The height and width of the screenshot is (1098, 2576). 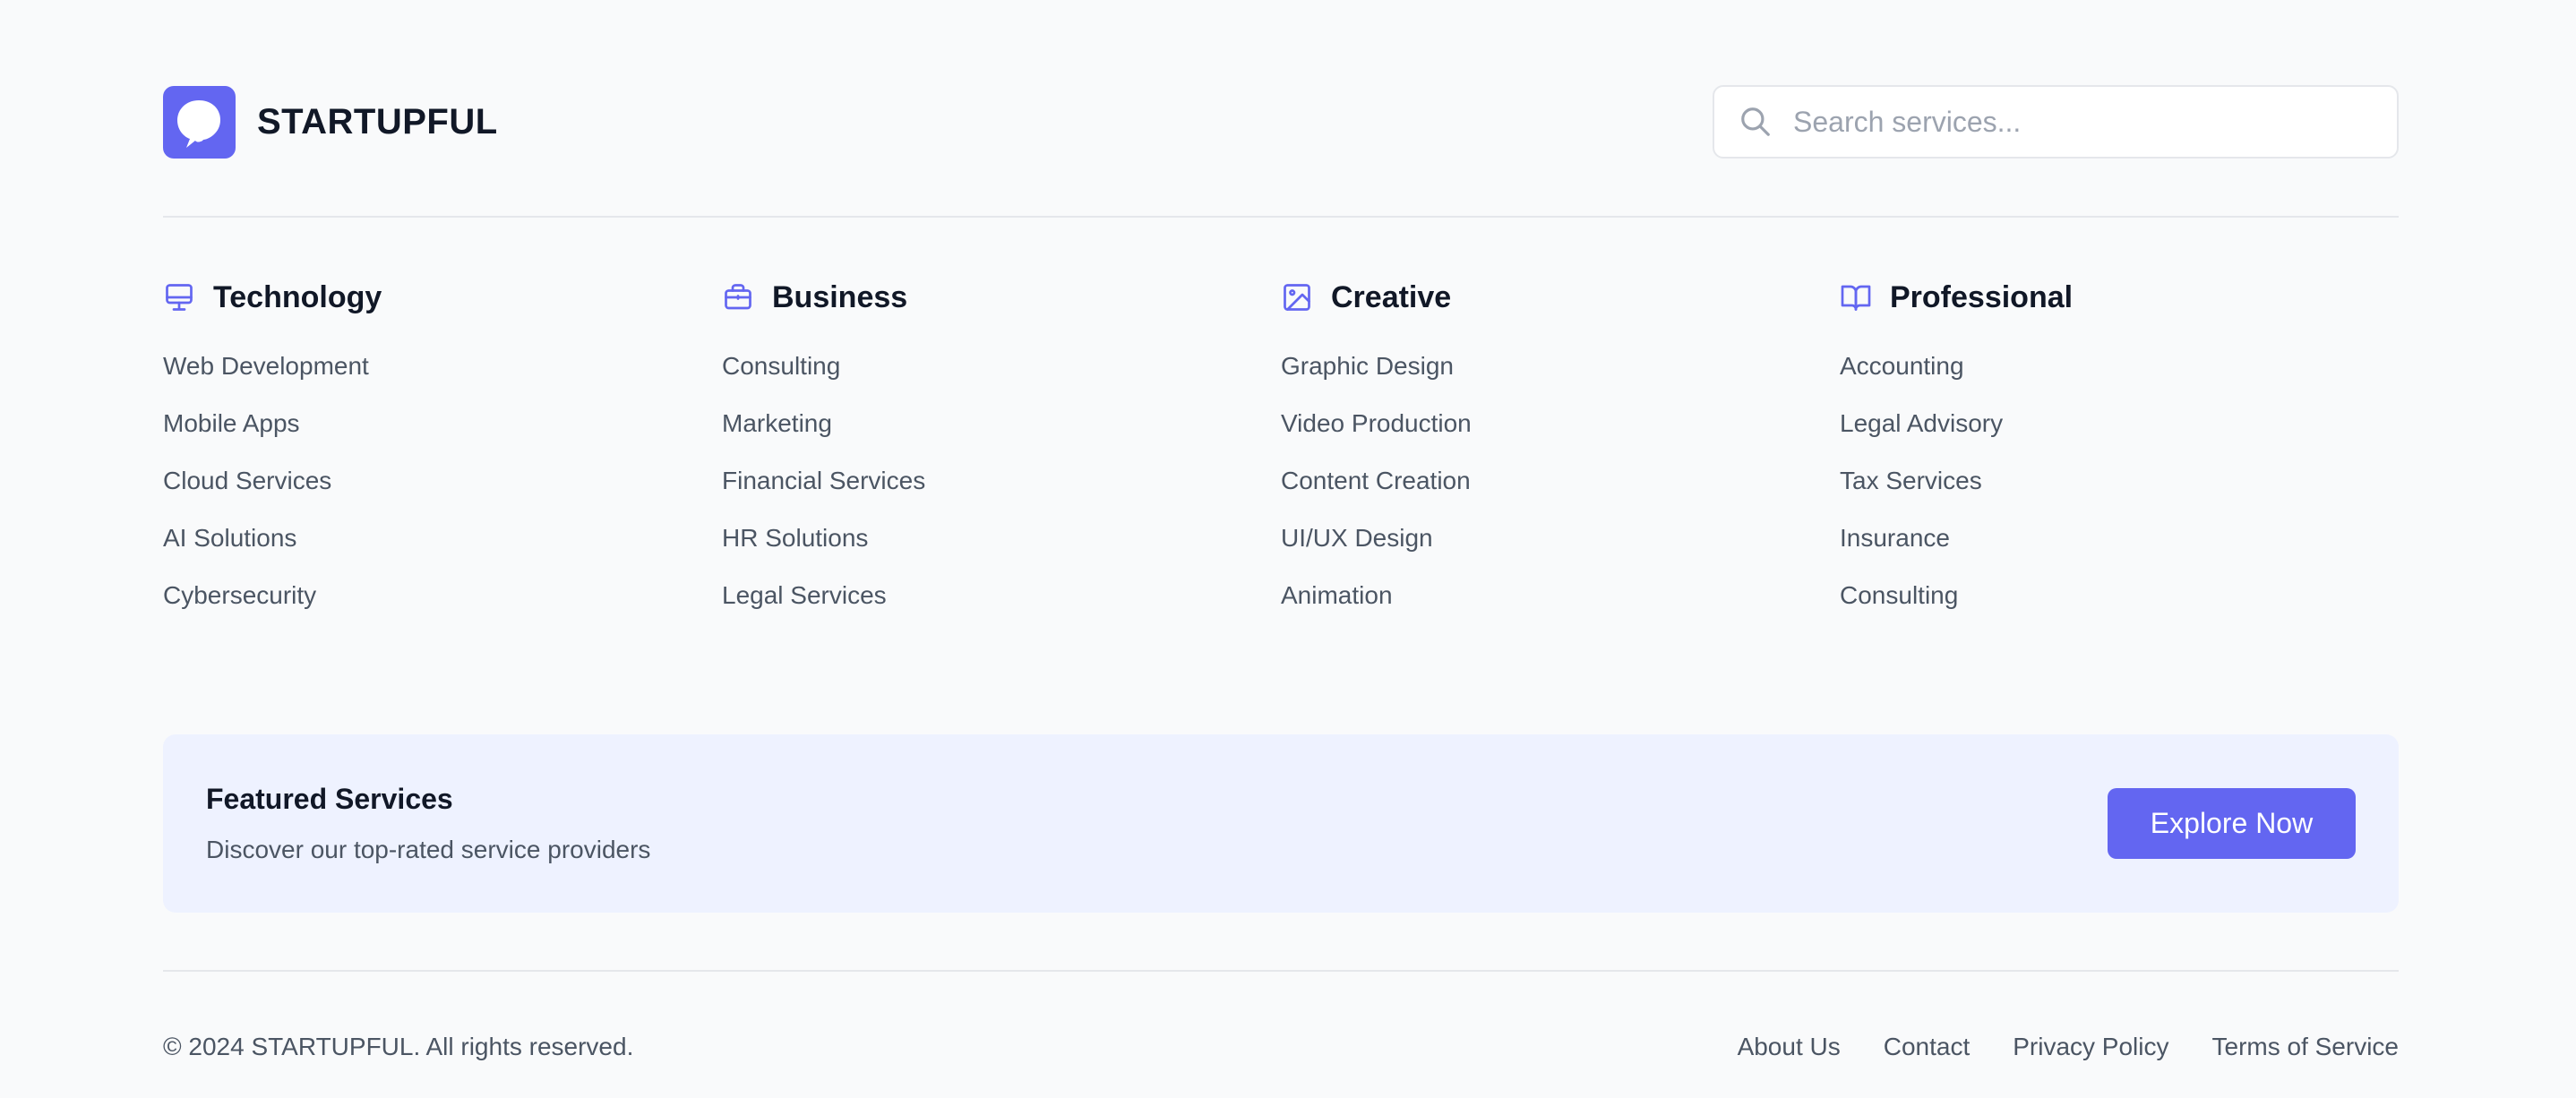 What do you see at coordinates (840, 296) in the screenshot?
I see `category-title: Business` at bounding box center [840, 296].